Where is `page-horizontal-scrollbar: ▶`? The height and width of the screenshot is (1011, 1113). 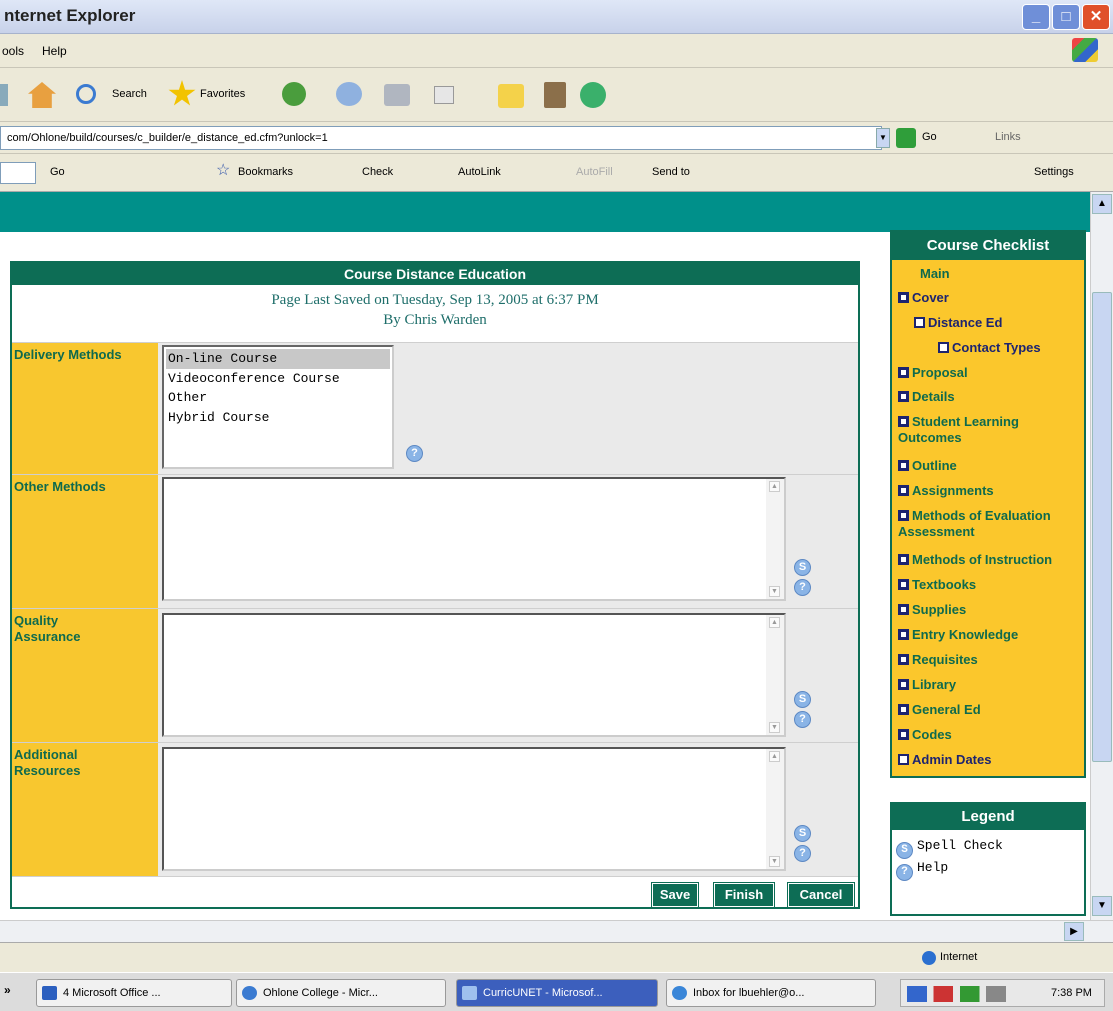 page-horizontal-scrollbar: ▶ is located at coordinates (556, 931).